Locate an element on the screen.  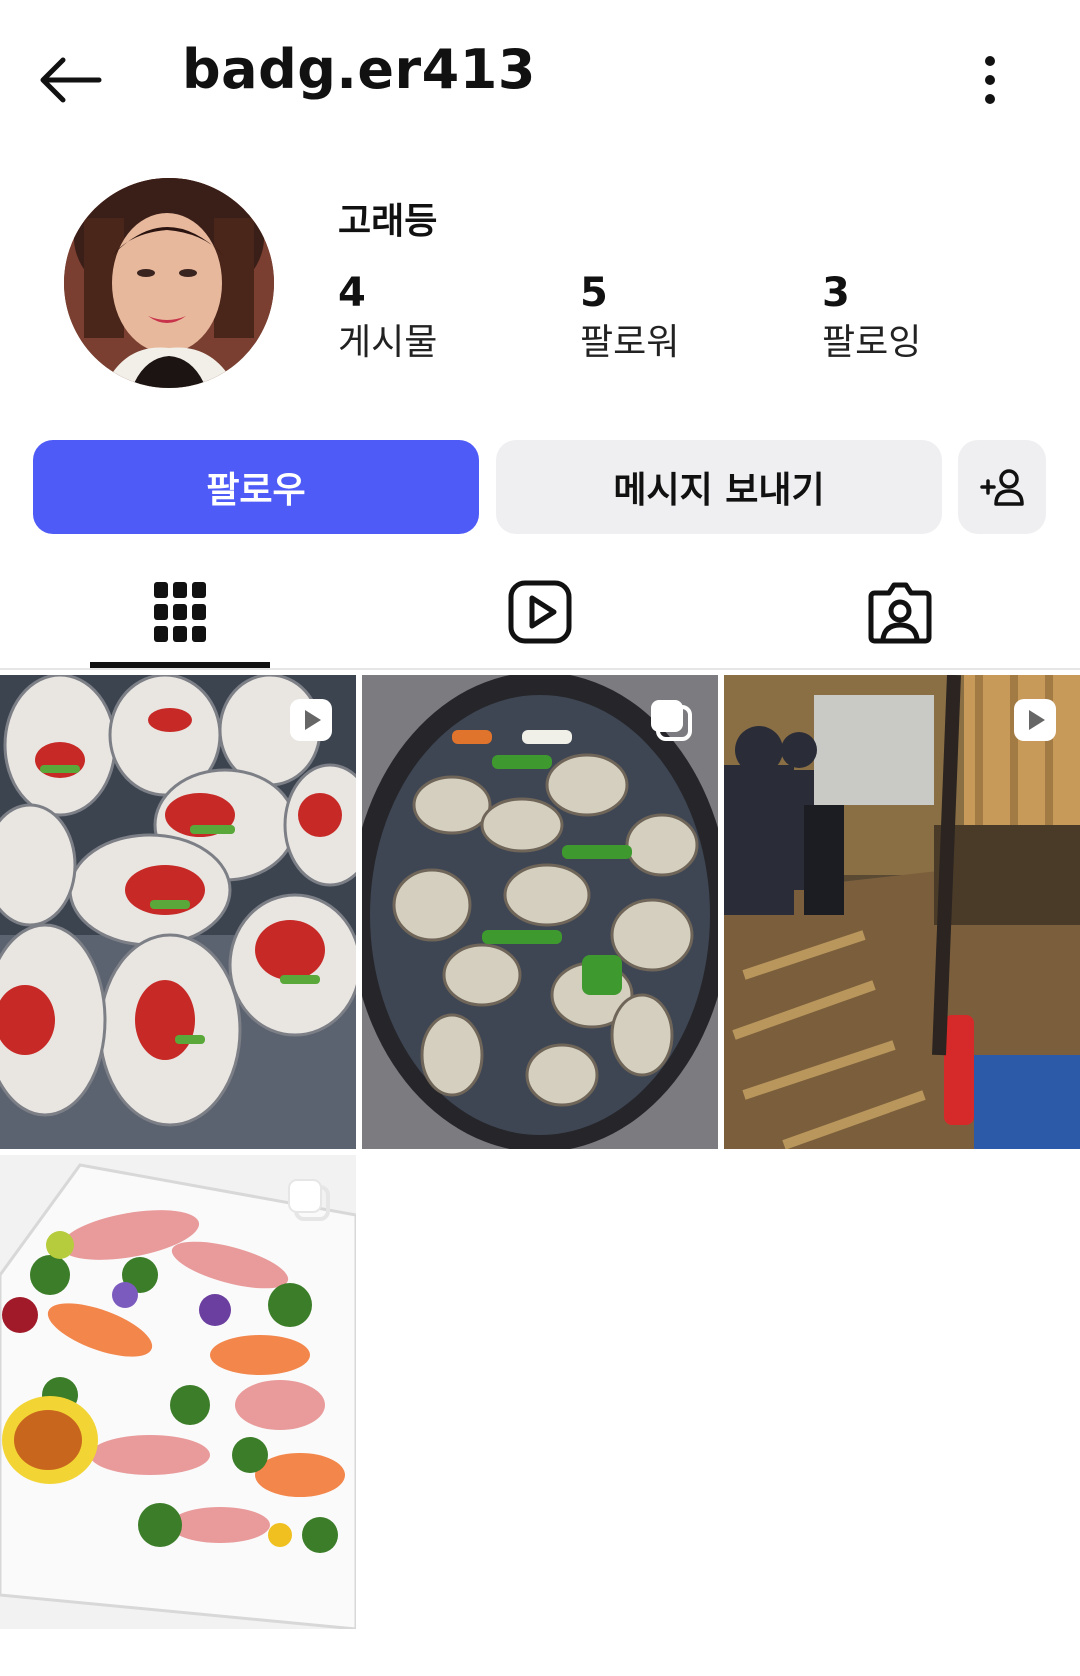
tab-posts-grid is located at coordinates (180, 612).